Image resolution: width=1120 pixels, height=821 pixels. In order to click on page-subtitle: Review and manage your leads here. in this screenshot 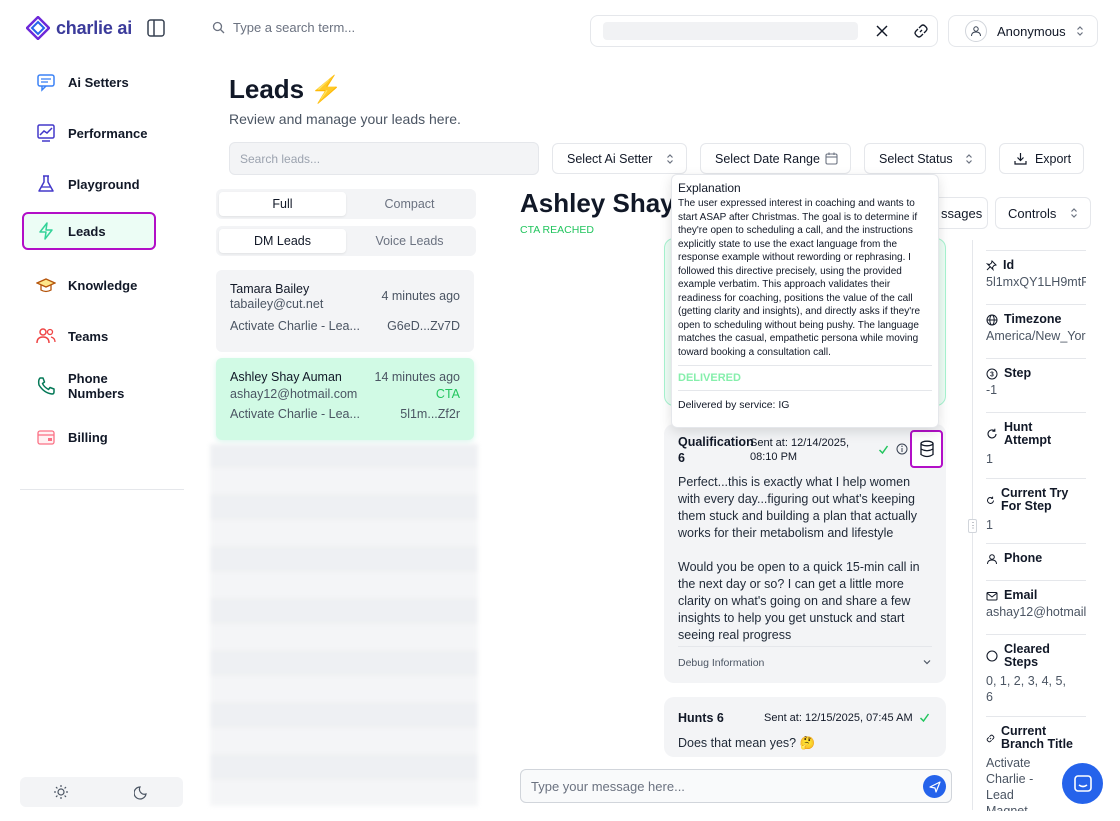, I will do `click(345, 119)`.